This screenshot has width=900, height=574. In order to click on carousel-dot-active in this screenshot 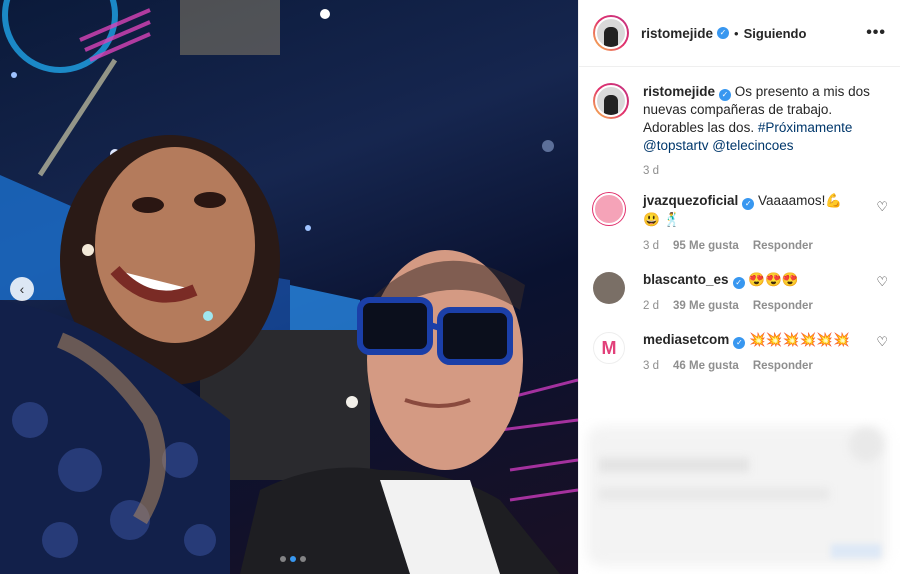, I will do `click(293, 559)`.